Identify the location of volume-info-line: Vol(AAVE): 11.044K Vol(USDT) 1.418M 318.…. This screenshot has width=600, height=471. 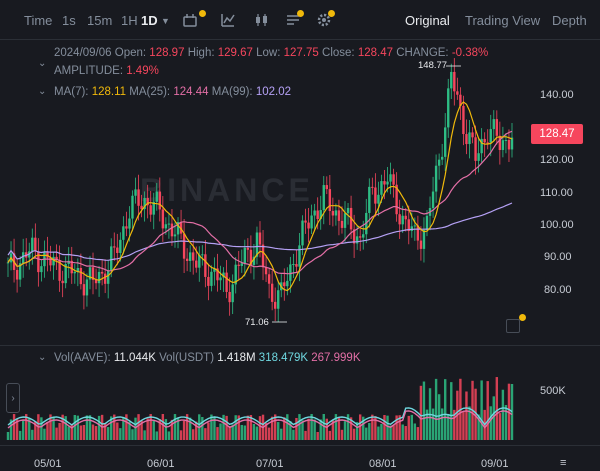
(207, 358).